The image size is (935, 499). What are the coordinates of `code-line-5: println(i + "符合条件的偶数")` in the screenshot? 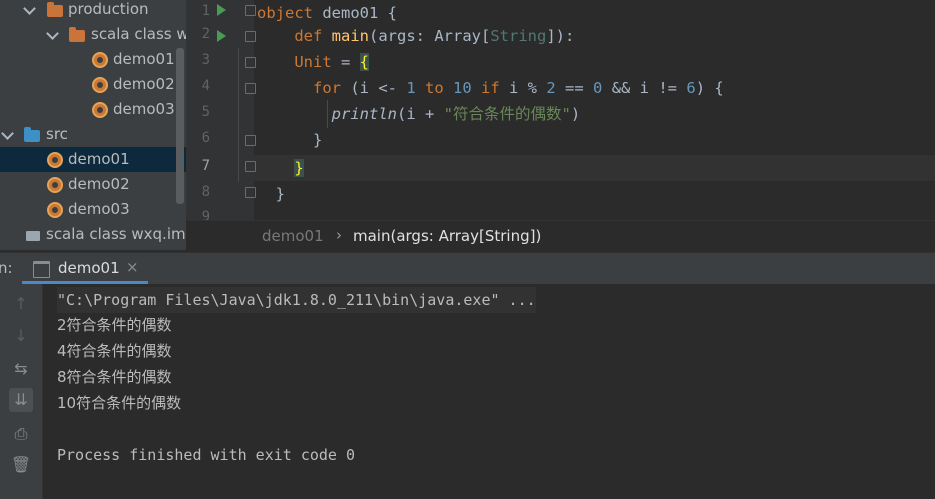 It's located at (419, 114).